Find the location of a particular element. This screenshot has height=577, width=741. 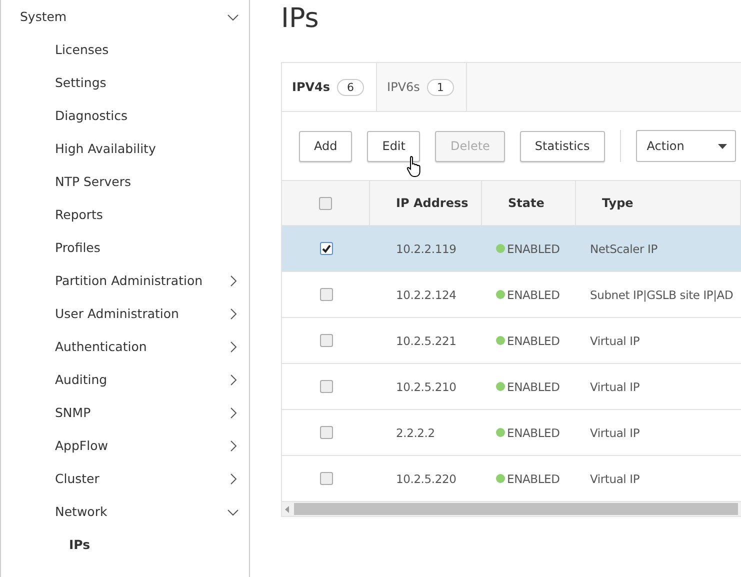

toolbar-button: Edit is located at coordinates (393, 146).